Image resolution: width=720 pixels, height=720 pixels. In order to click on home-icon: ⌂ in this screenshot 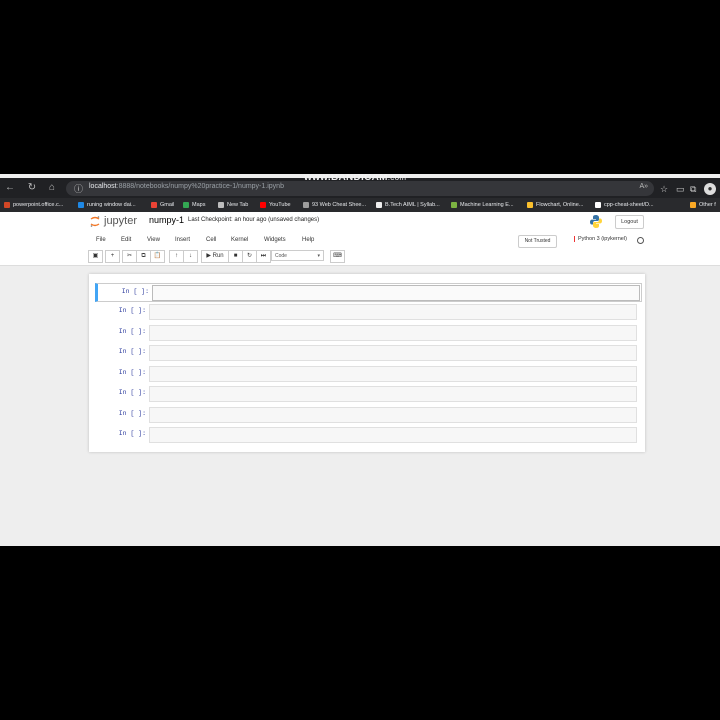, I will do `click(52, 188)`.